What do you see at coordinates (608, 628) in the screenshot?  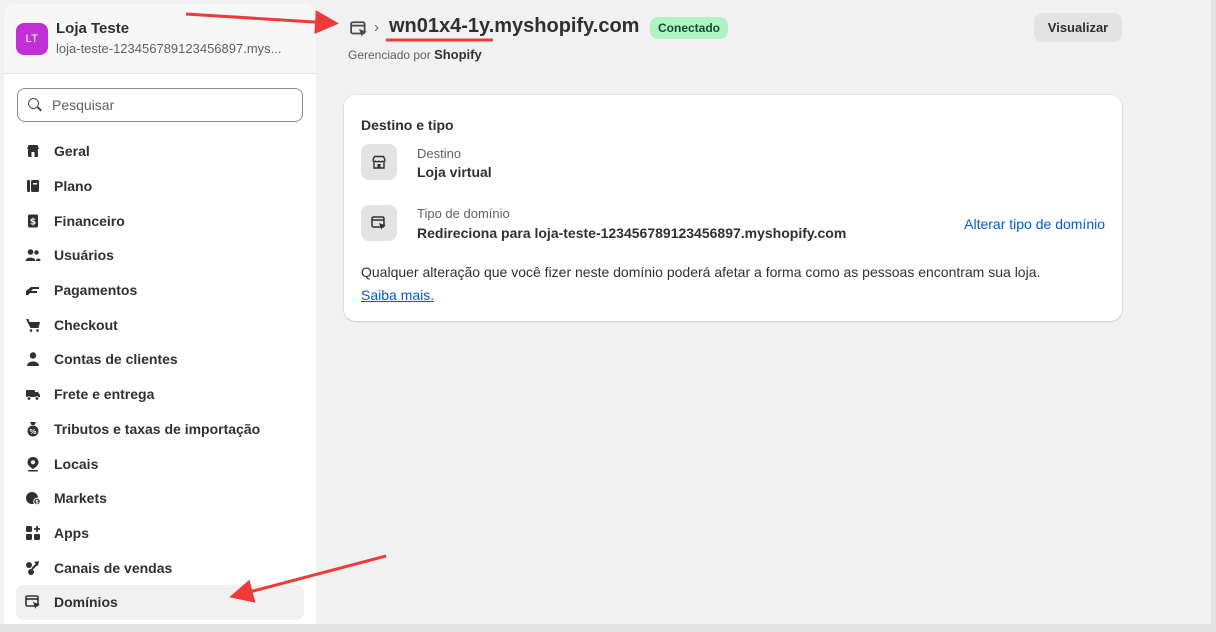 I see `window-frame-bottom` at bounding box center [608, 628].